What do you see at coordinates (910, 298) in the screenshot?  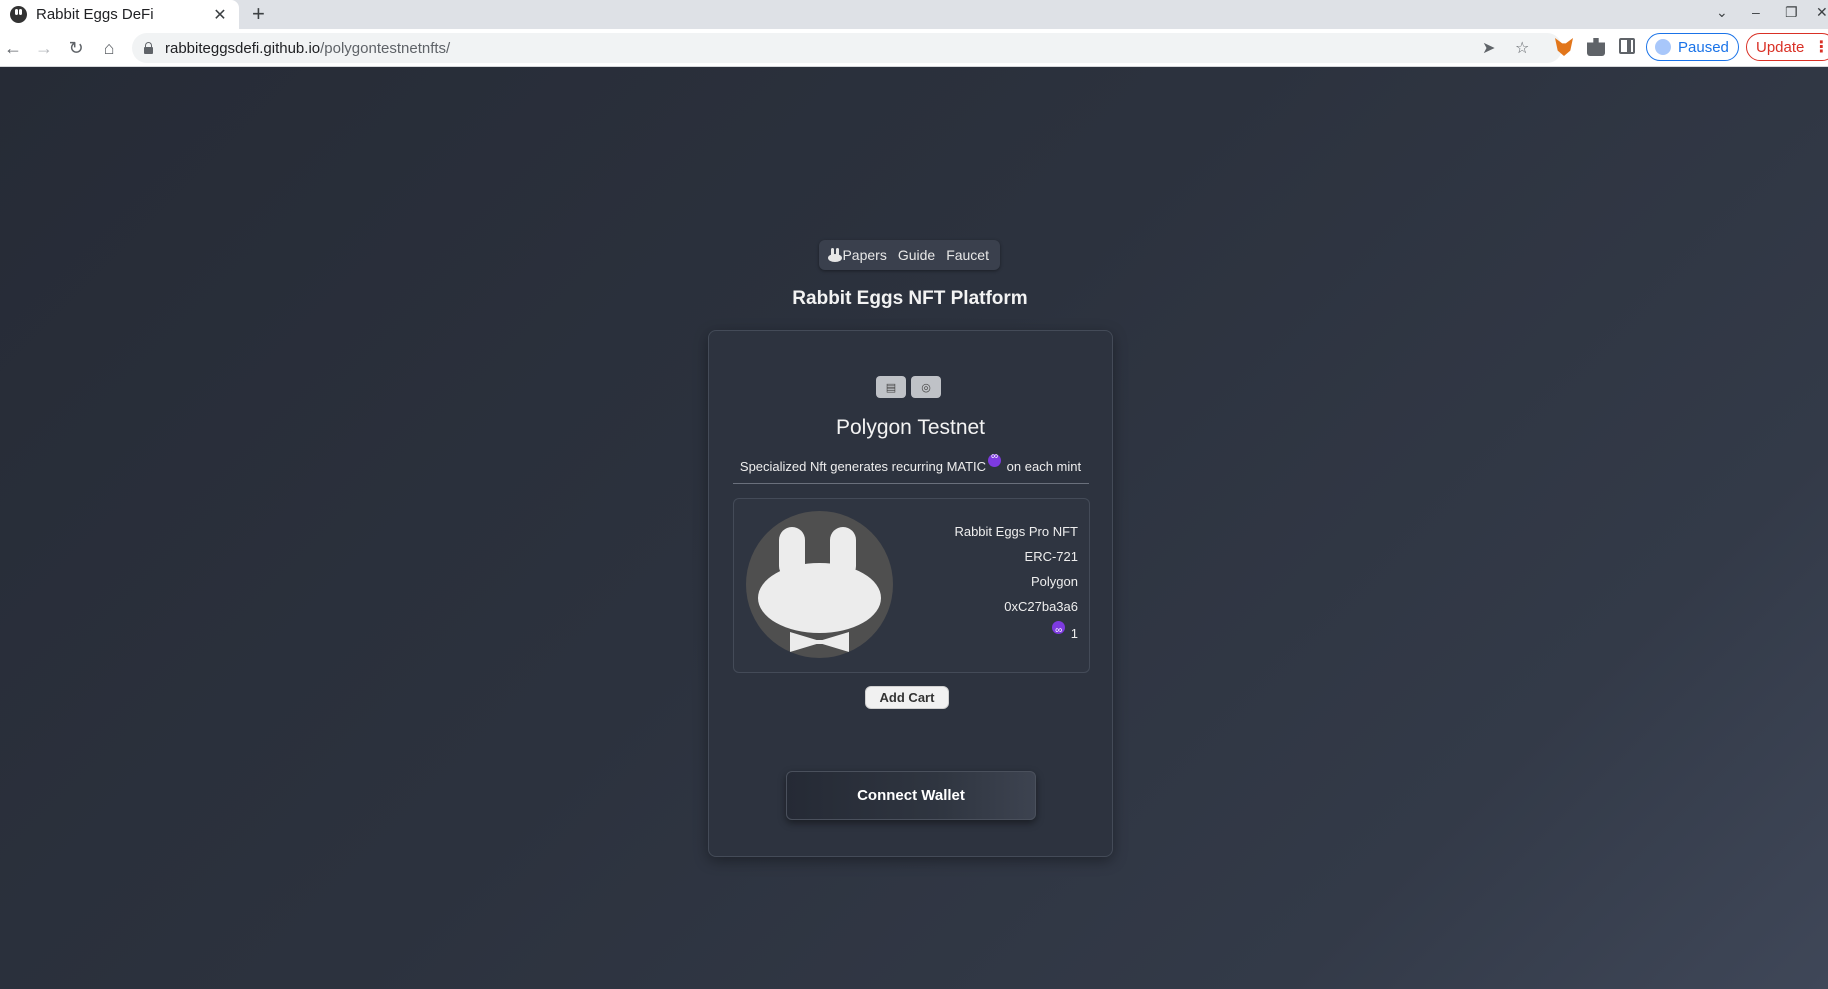 I see `page-title: Rabbit Eggs NFT Platform` at bounding box center [910, 298].